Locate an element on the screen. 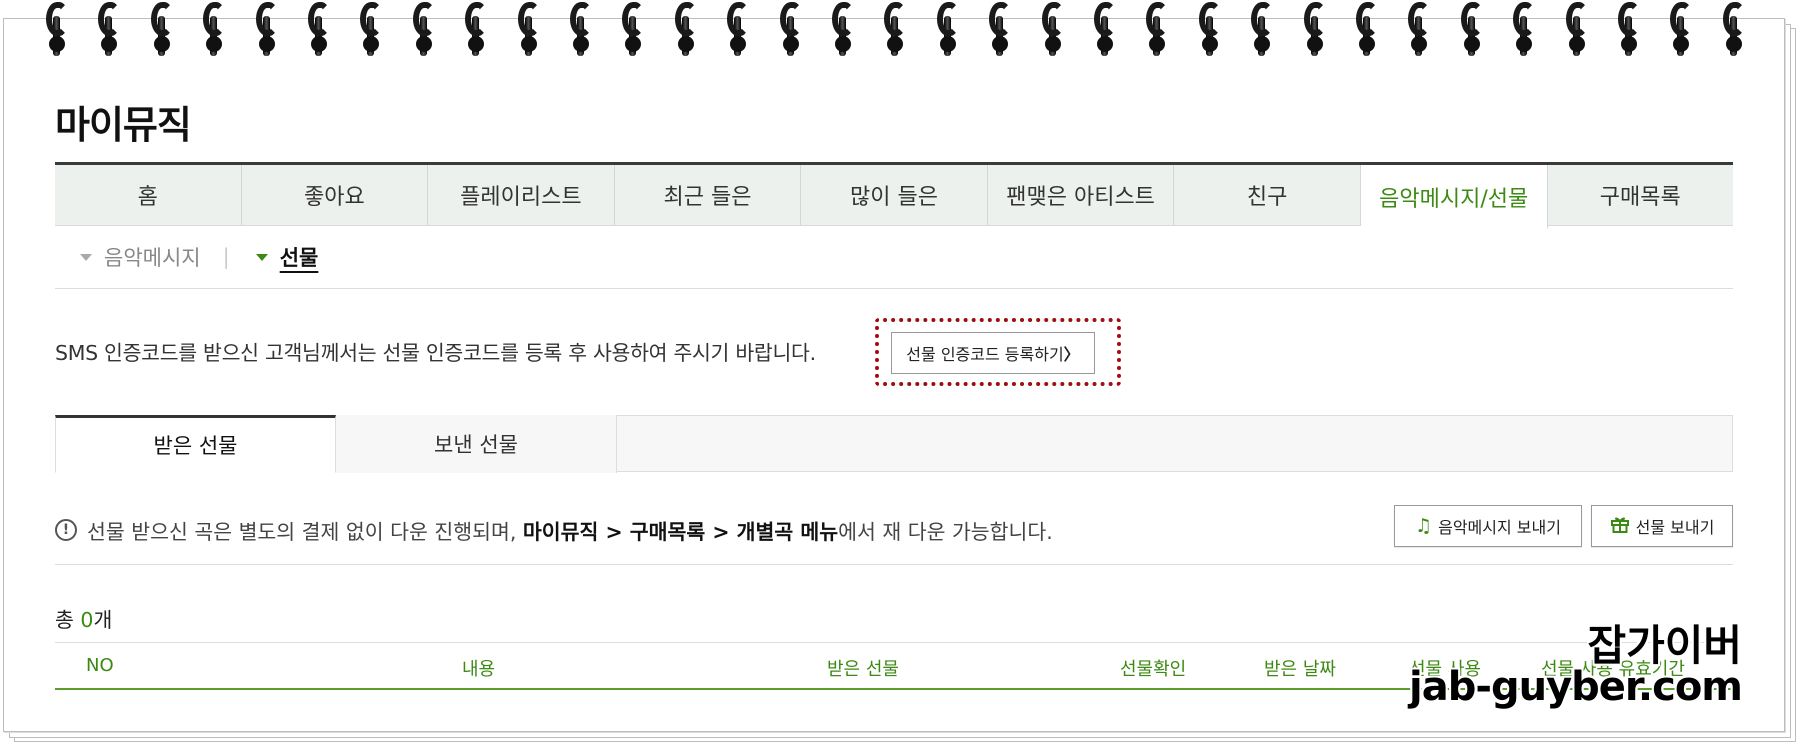  register-gift-code-button: 선물 인증코드 등록하기 〉 is located at coordinates (993, 353).